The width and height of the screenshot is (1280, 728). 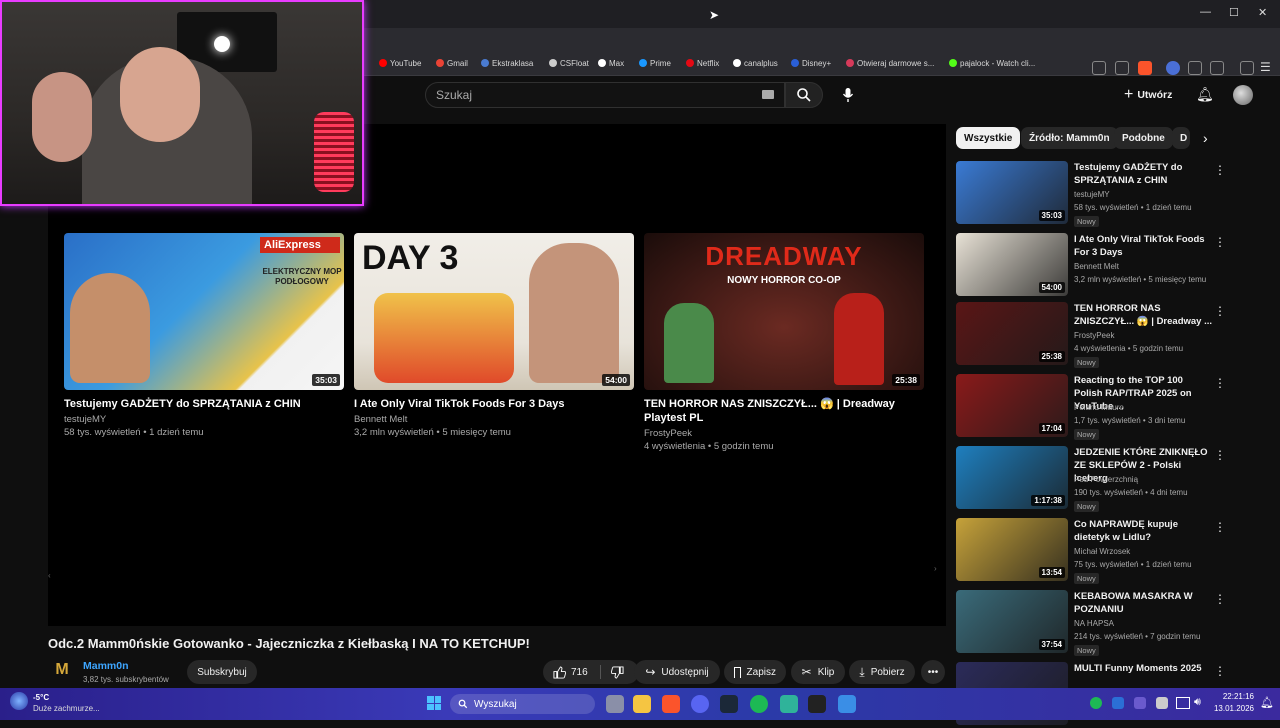 What do you see at coordinates (1243, 95) in the screenshot?
I see `avatar` at bounding box center [1243, 95].